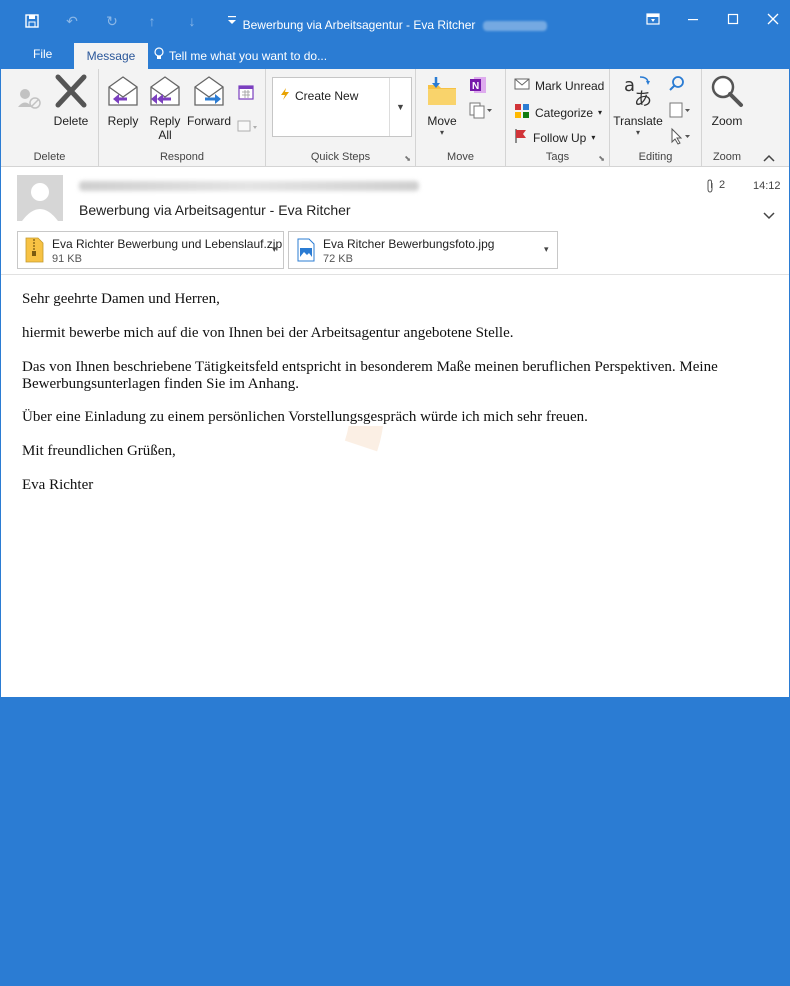  I want to click on attachment-jpg-name: Eva Ritcher Bewerbungsfoto.jpg, so click(409, 244).